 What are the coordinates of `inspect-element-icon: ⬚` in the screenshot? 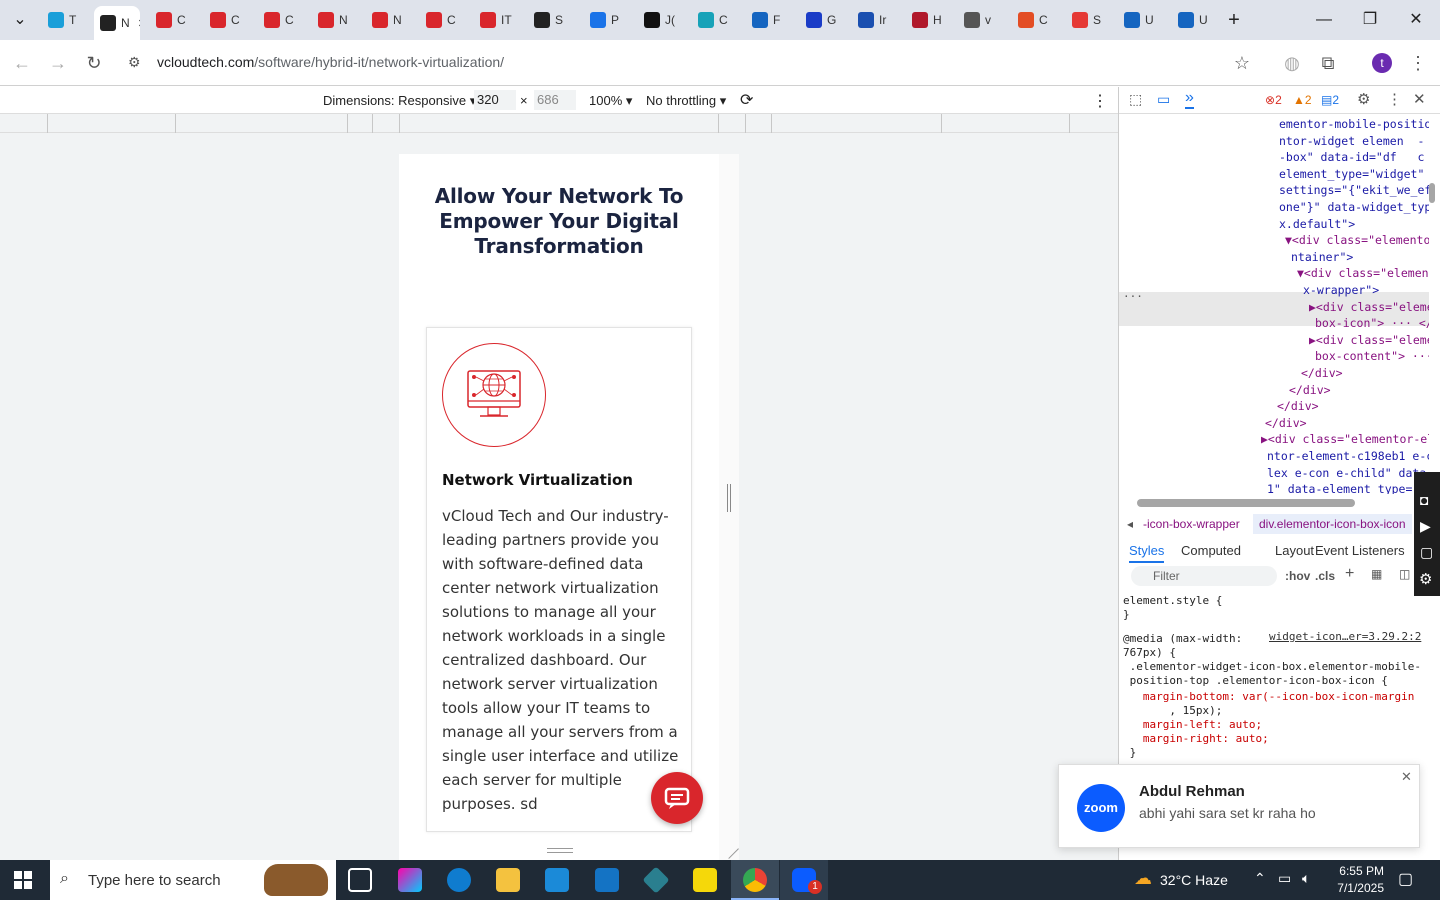 It's located at (1135, 99).